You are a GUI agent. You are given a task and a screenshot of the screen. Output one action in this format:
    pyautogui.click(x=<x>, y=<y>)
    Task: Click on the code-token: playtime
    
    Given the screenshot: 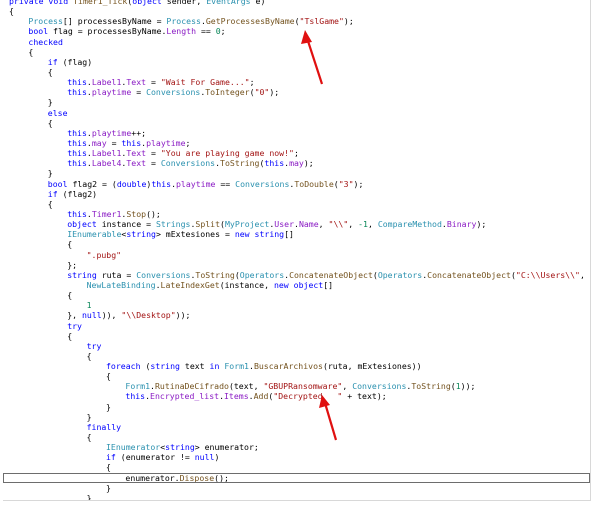 What is the action you would take?
    pyautogui.click(x=111, y=132)
    